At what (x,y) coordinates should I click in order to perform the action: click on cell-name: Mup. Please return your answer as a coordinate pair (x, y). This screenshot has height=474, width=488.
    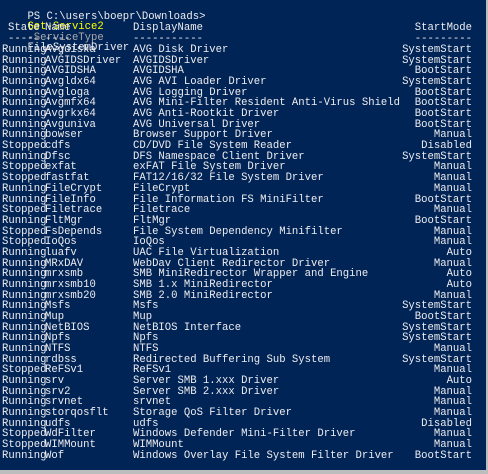
    Looking at the image, I should click on (55, 317).